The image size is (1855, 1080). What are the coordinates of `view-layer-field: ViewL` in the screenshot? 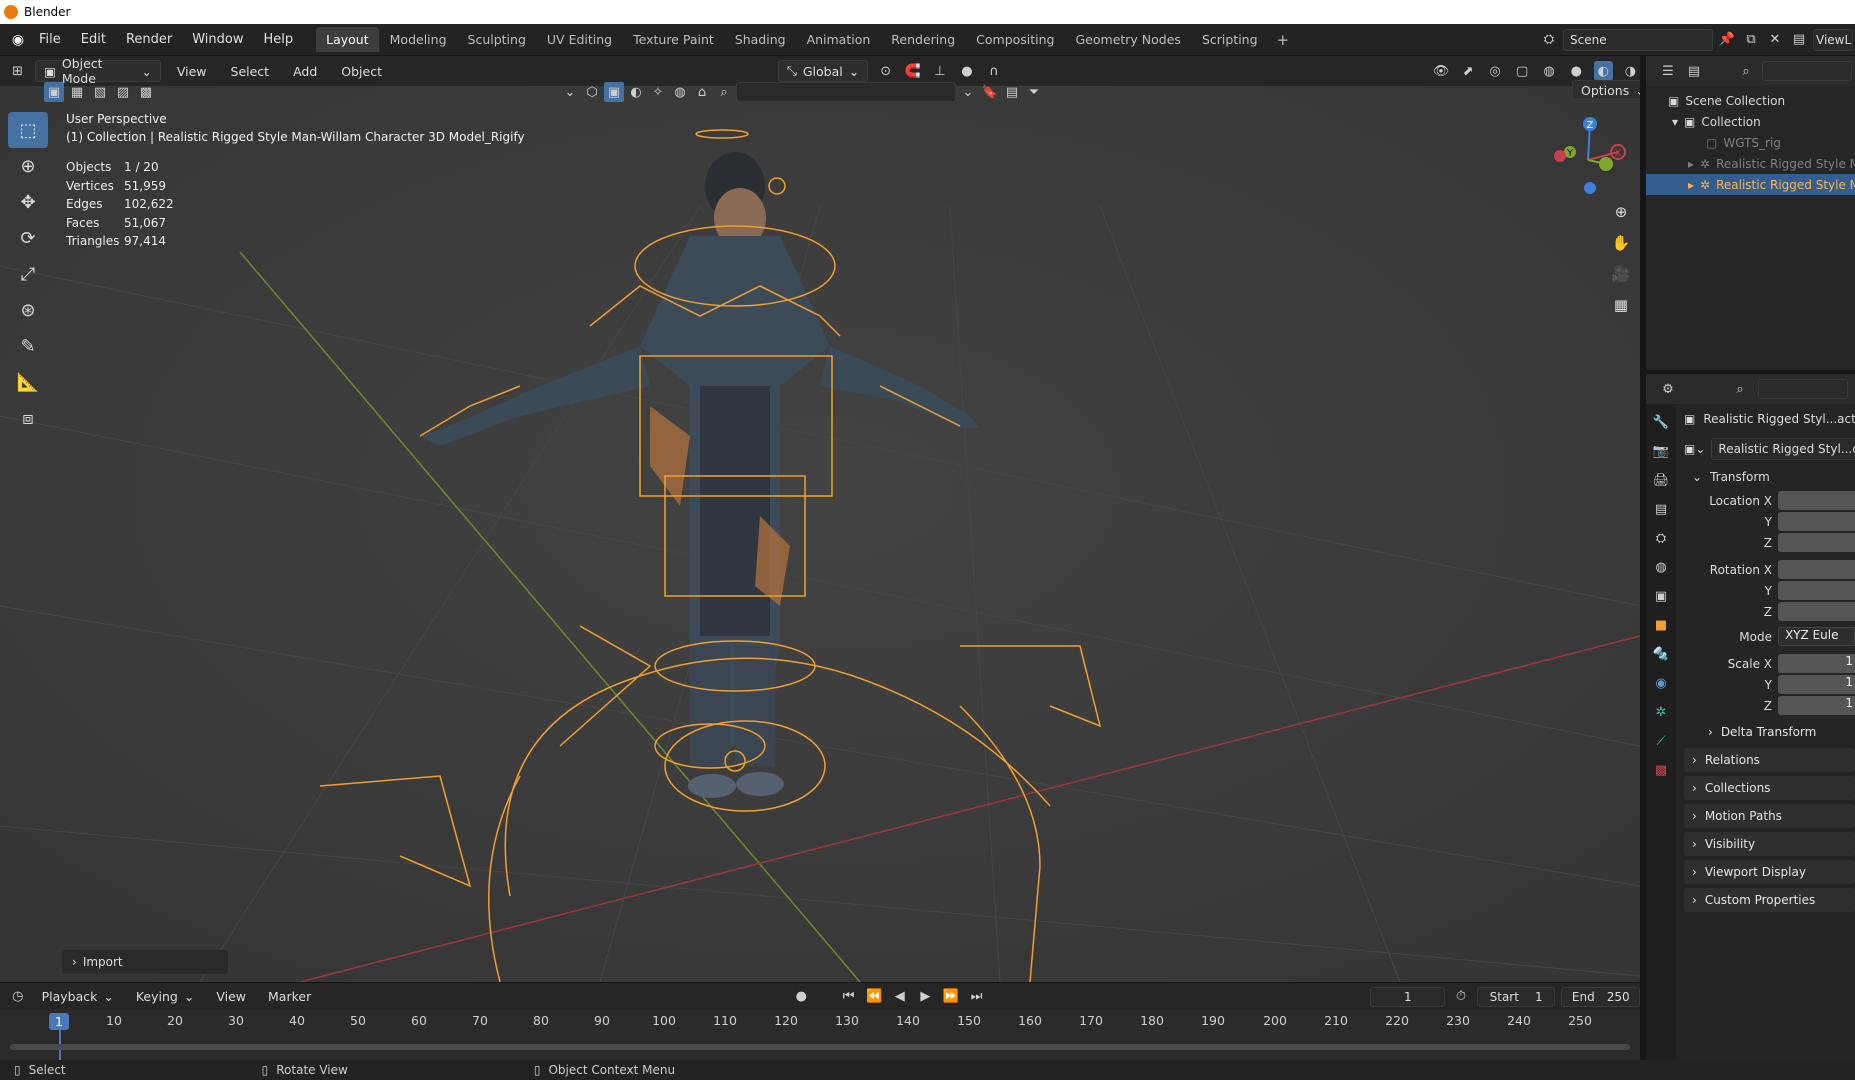 It's located at (1833, 39).